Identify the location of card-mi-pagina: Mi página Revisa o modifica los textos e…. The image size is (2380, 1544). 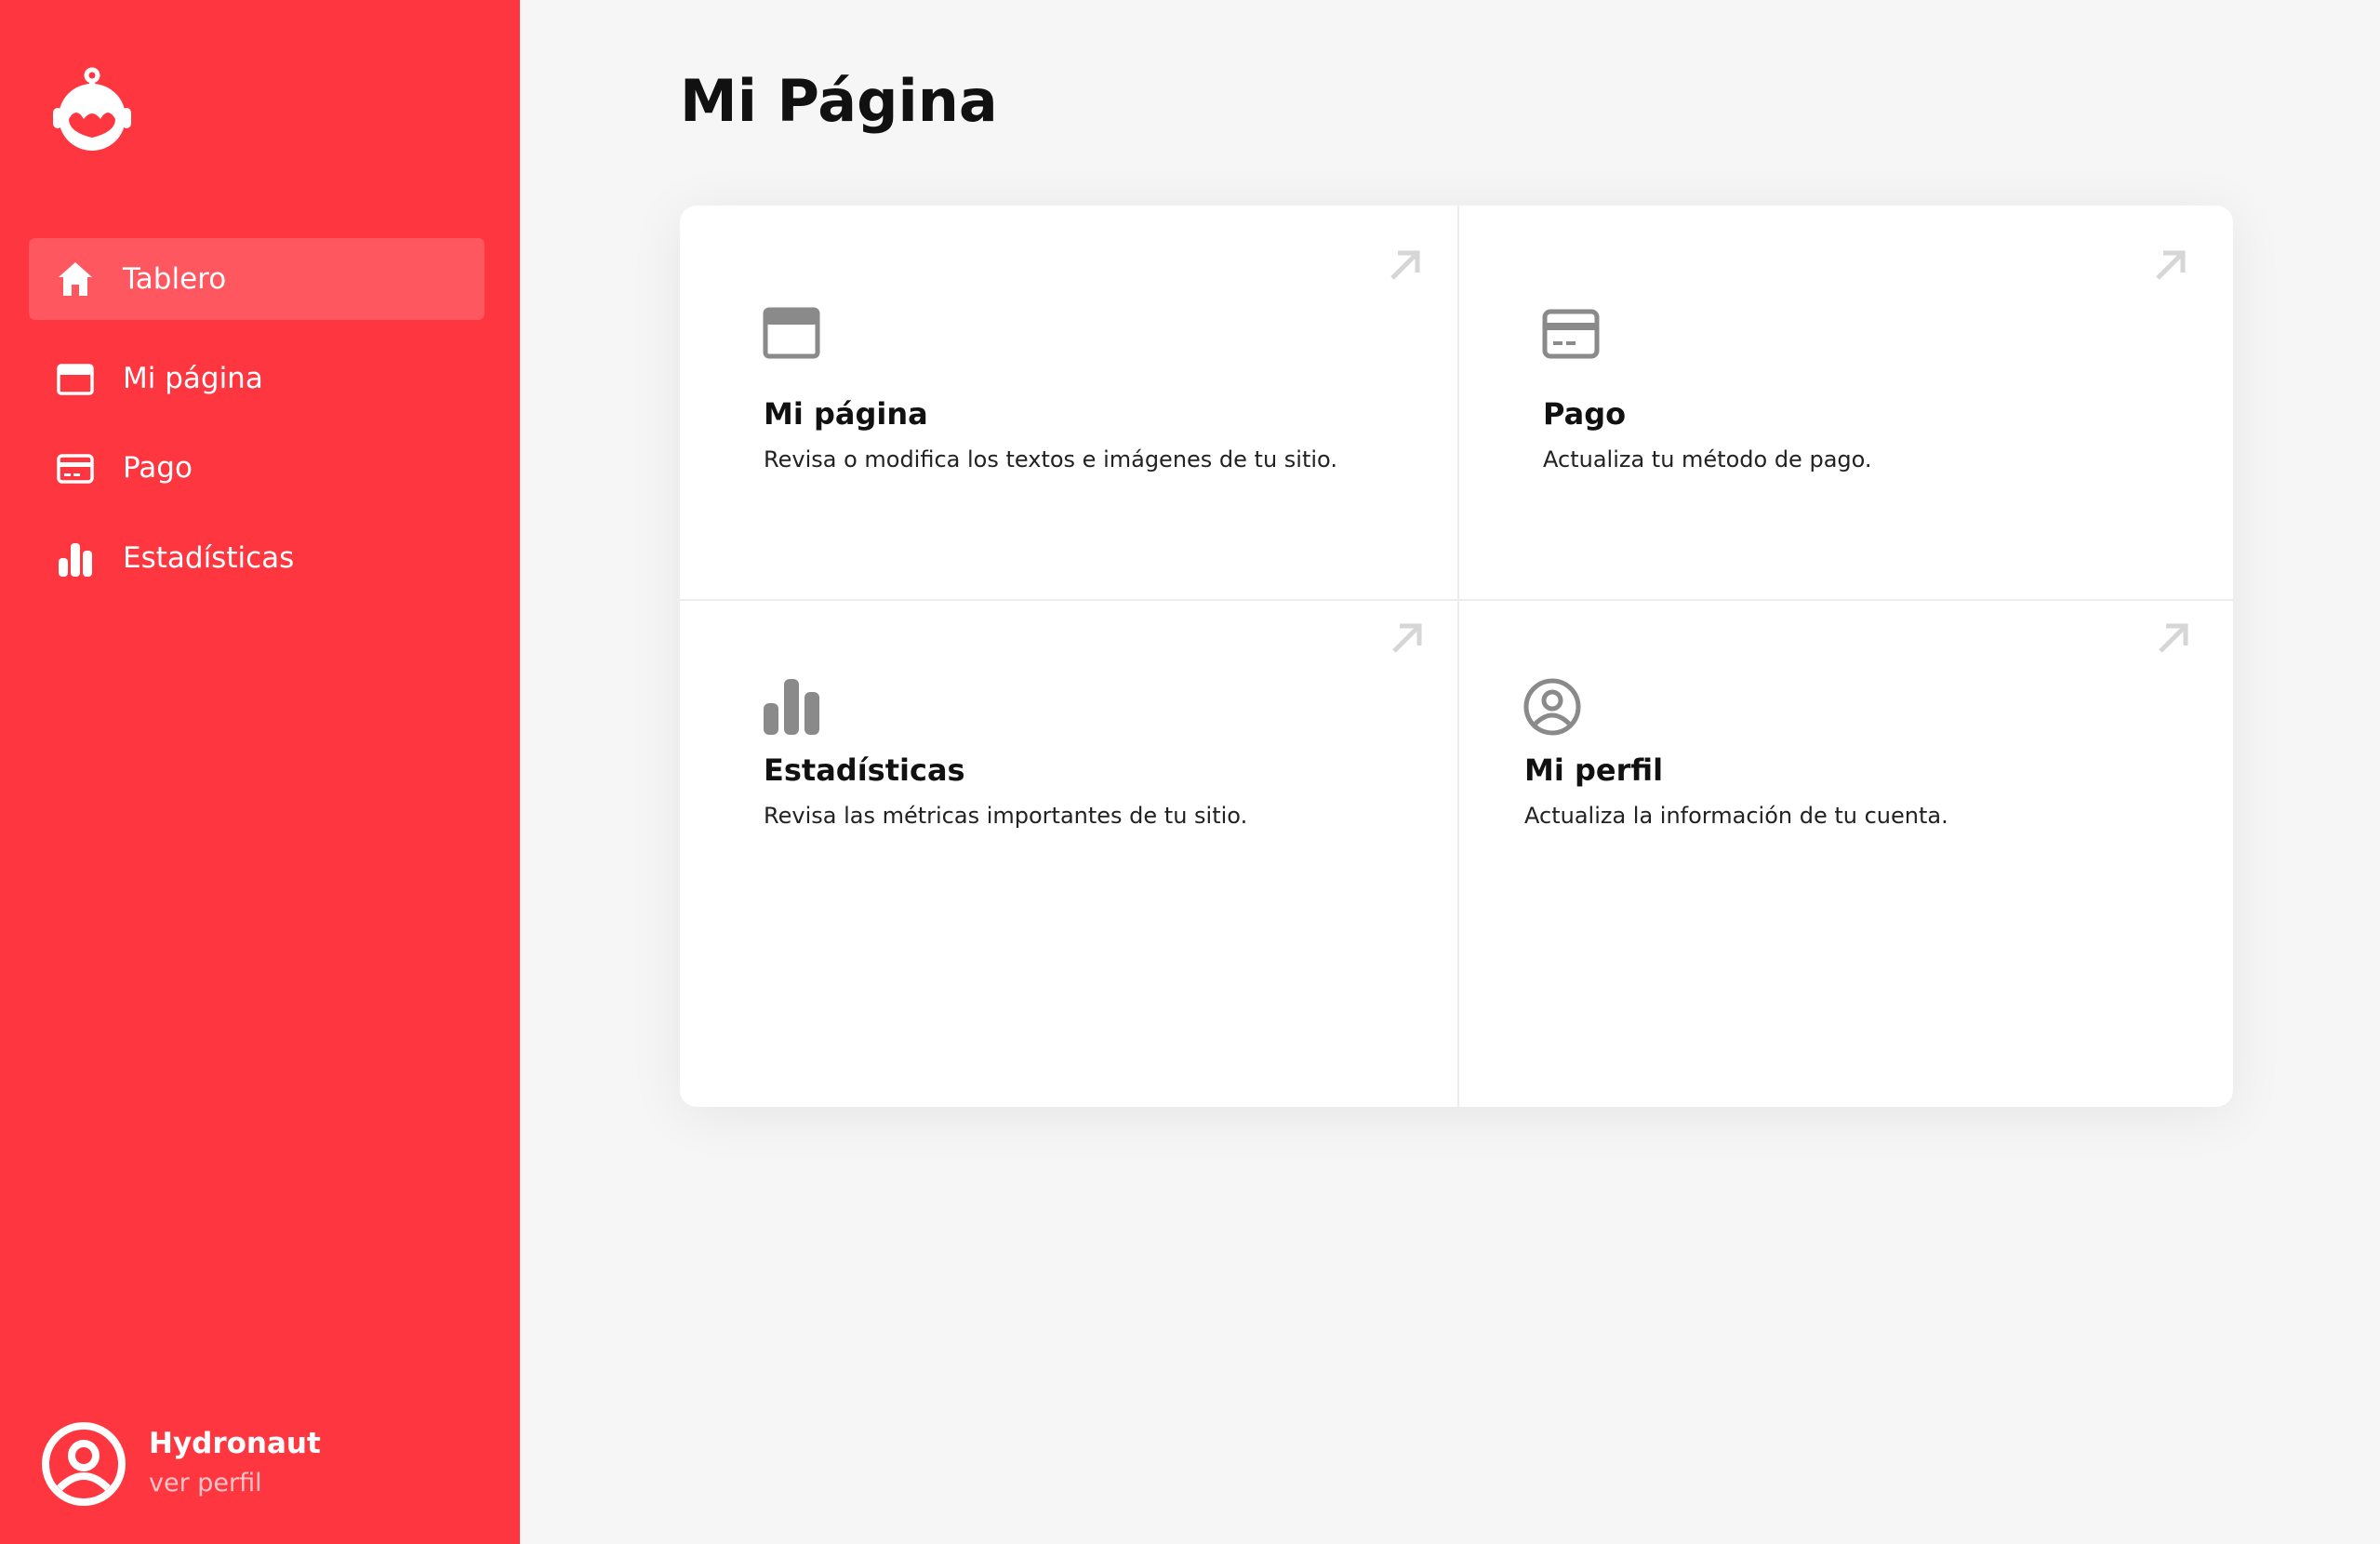
(1068, 402).